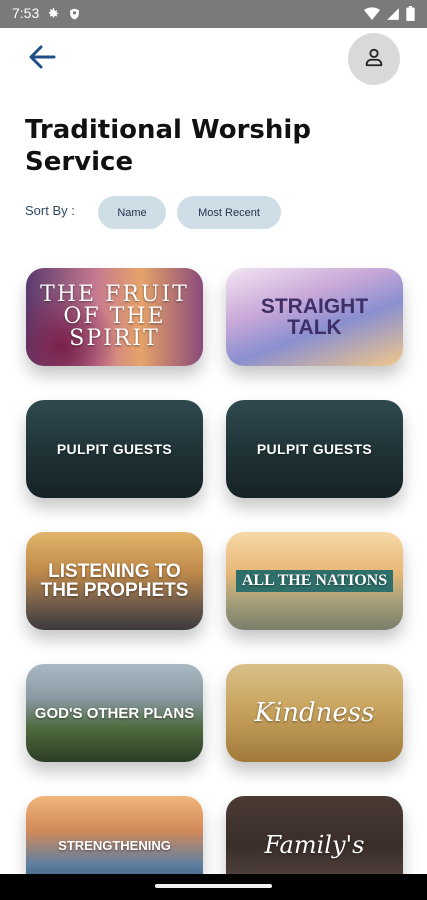  I want to click on arrow-left-icon, so click(42, 59).